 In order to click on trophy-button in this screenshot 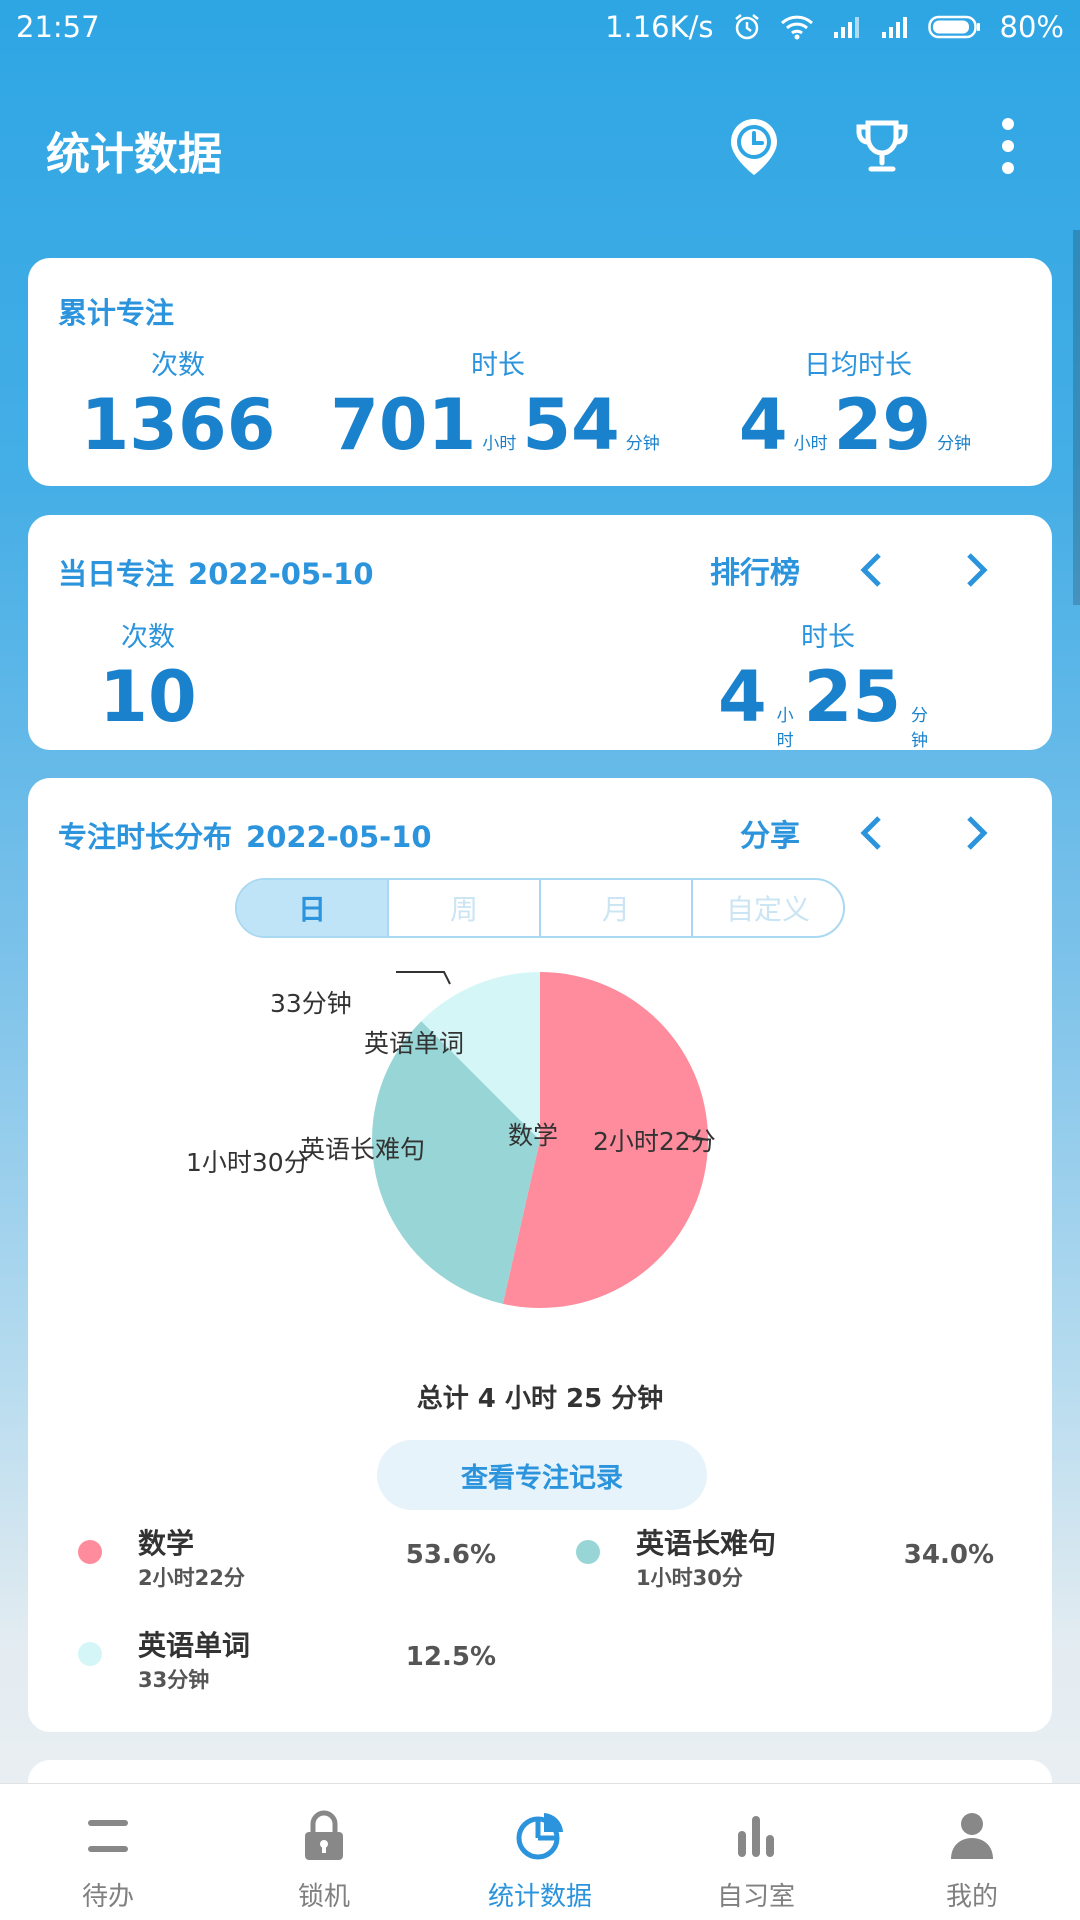, I will do `click(882, 148)`.